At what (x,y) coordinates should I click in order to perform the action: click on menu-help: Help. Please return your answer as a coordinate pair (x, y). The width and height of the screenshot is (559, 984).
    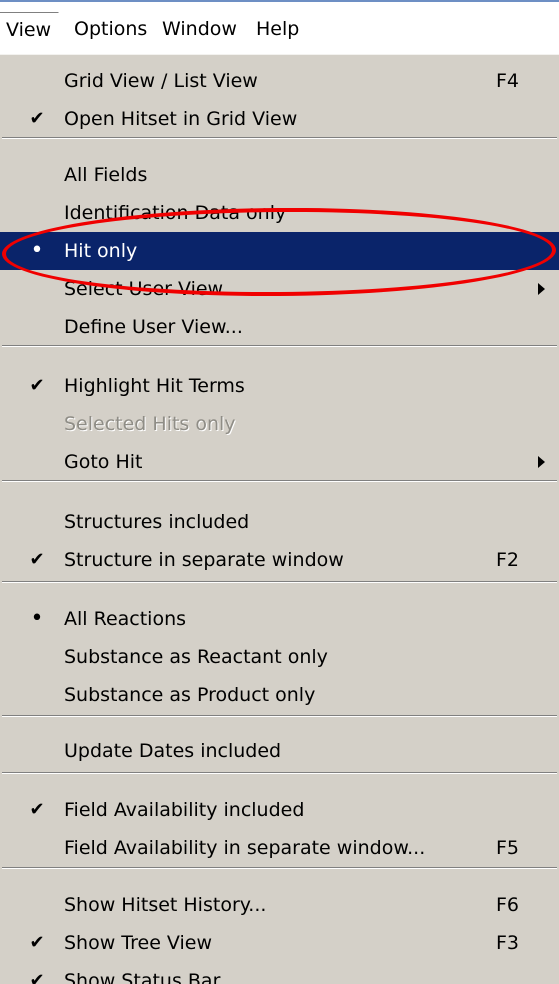
    Looking at the image, I should click on (277, 29).